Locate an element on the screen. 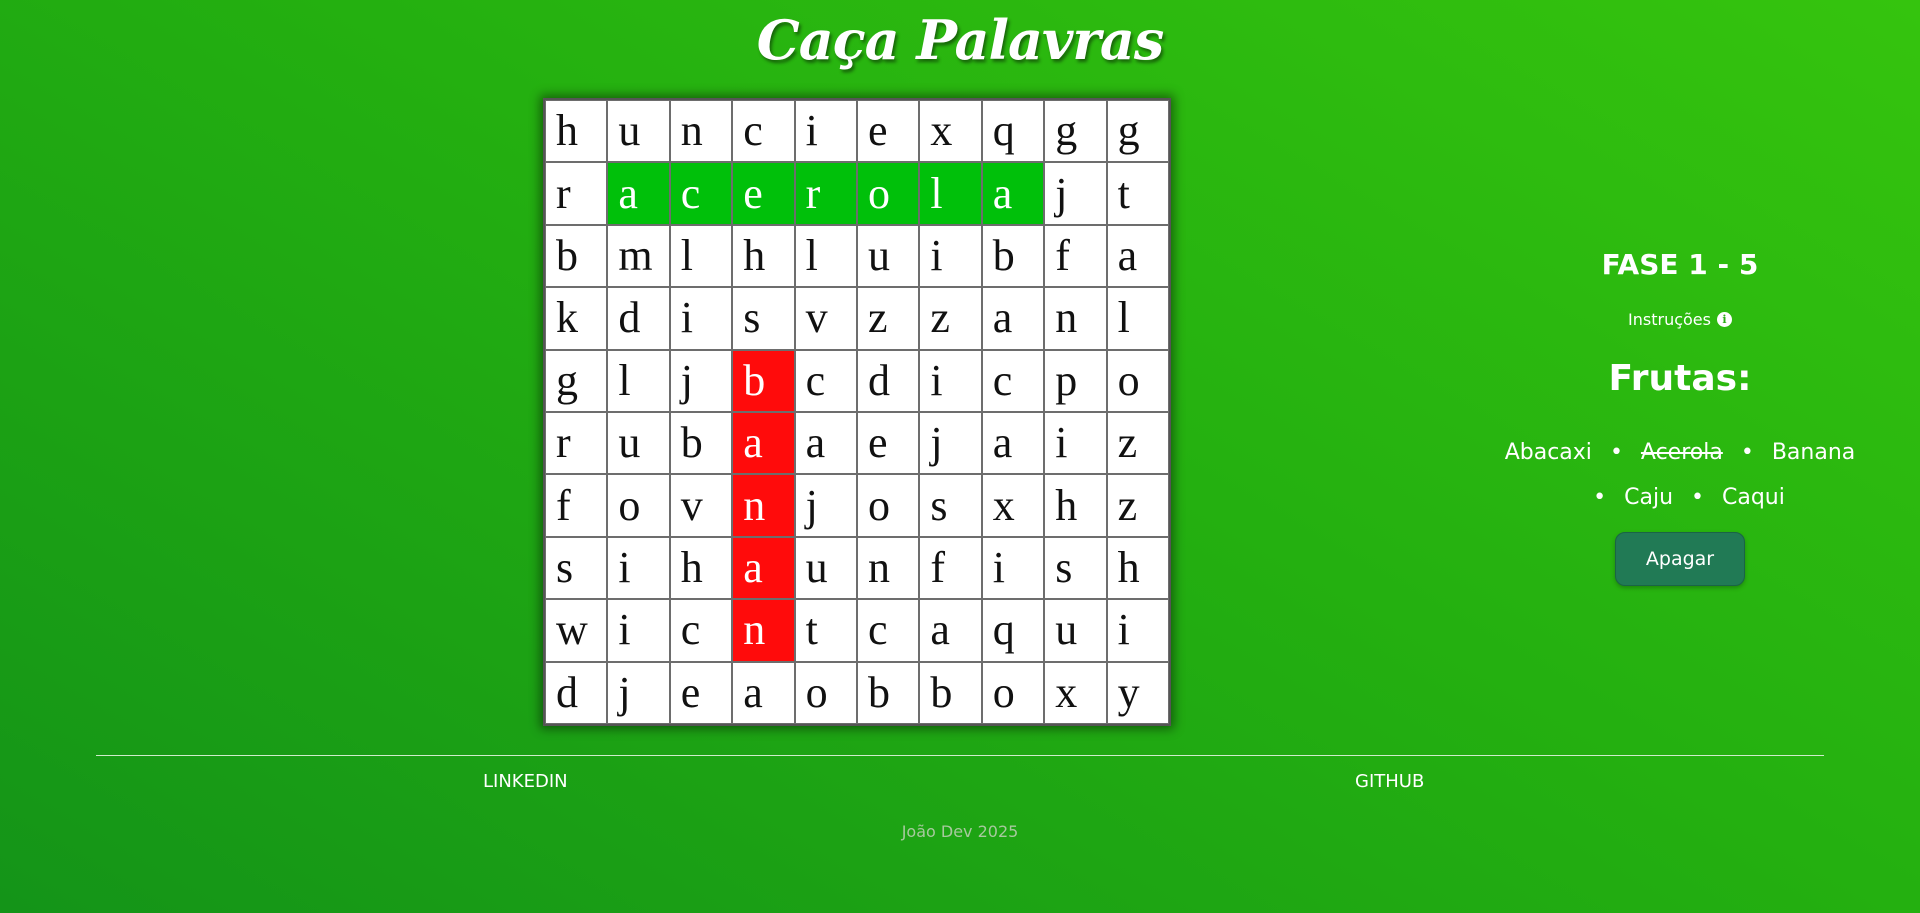 The image size is (1920, 913). grid-cell: y is located at coordinates (1137, 692).